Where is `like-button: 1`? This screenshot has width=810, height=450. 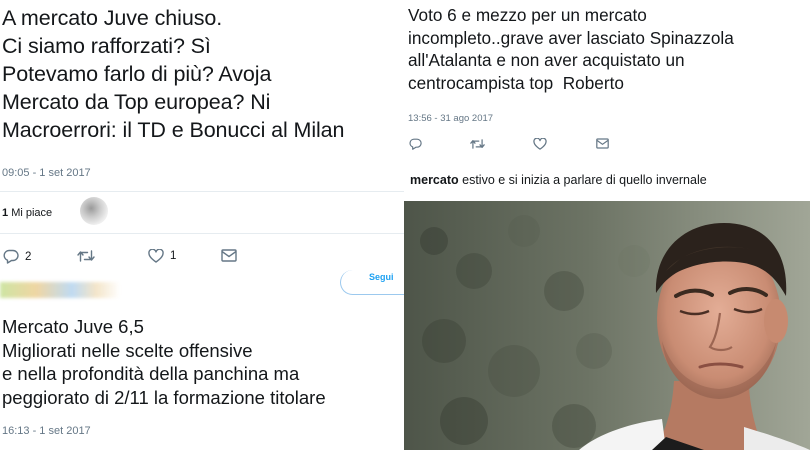 like-button: 1 is located at coordinates (162, 256).